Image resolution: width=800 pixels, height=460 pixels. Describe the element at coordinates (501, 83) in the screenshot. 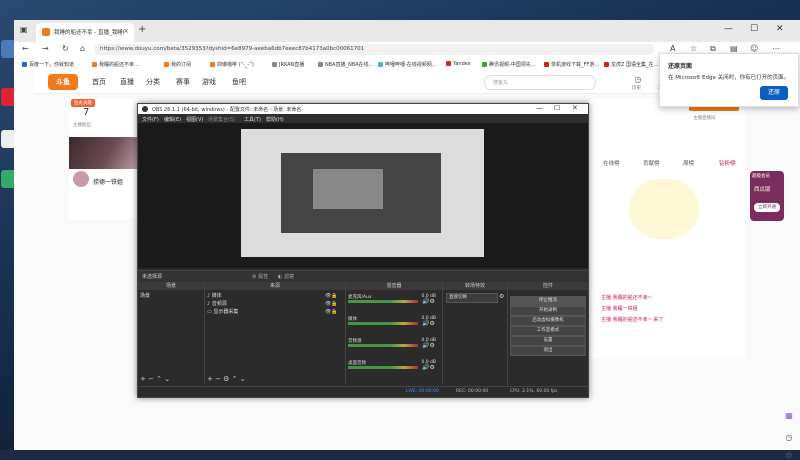

I see `search-placeholder: 搜鱼丸` at that location.